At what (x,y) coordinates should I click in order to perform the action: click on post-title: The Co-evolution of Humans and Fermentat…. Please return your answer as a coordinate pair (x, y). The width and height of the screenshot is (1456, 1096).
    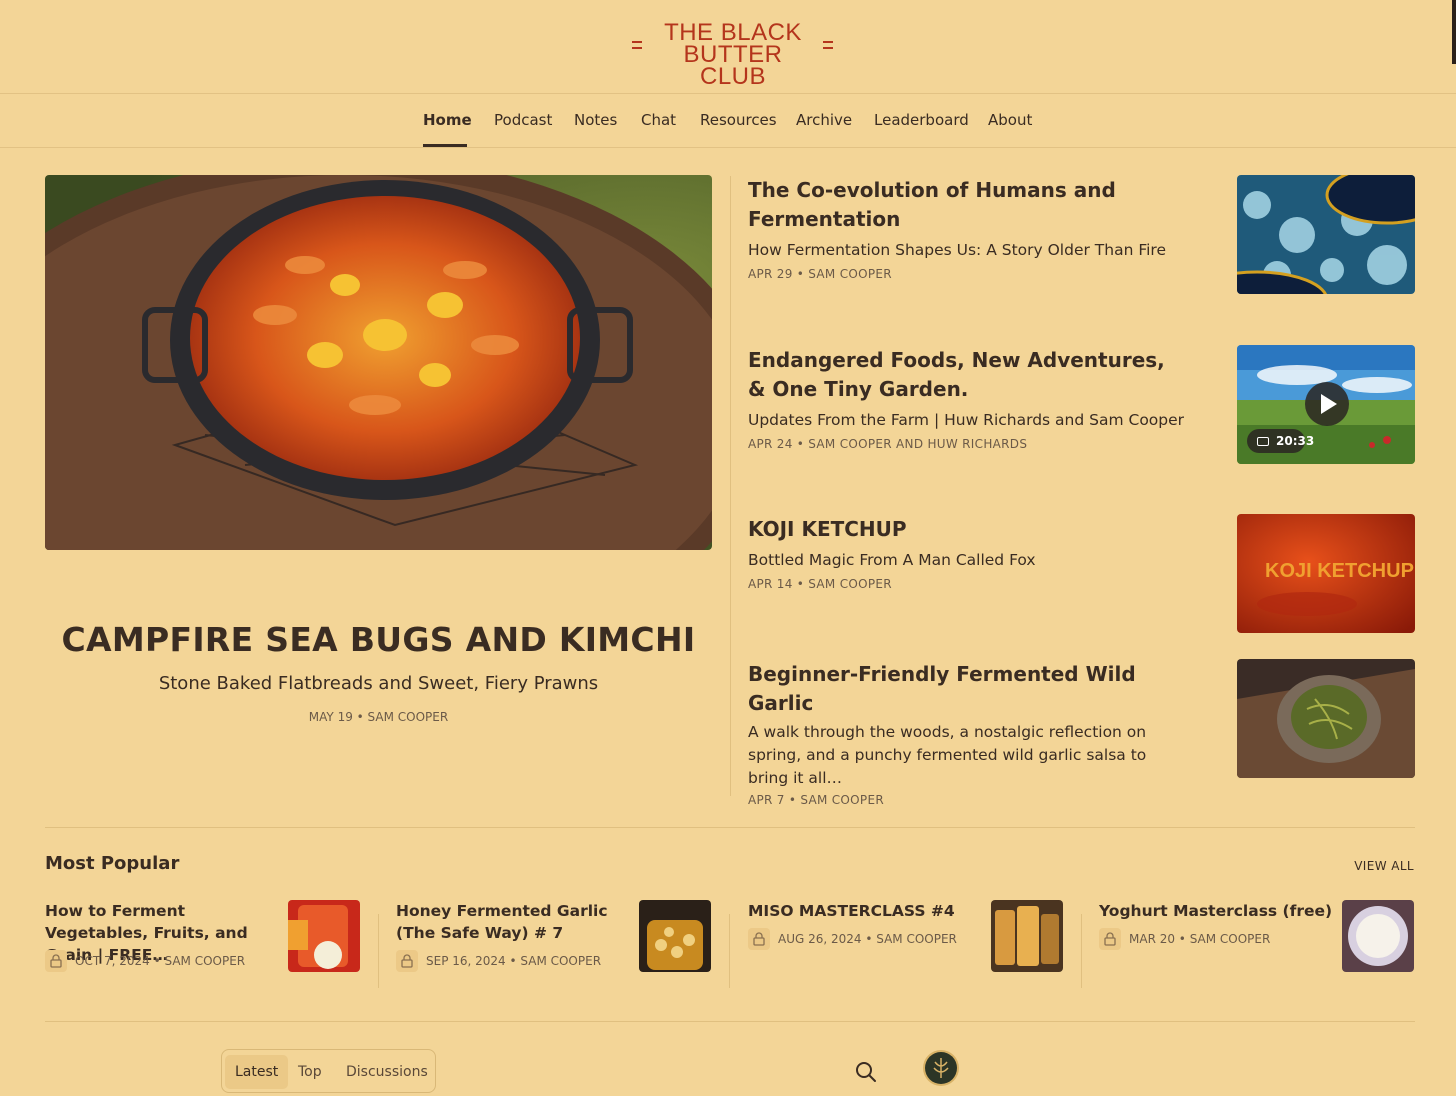
    Looking at the image, I should click on (968, 205).